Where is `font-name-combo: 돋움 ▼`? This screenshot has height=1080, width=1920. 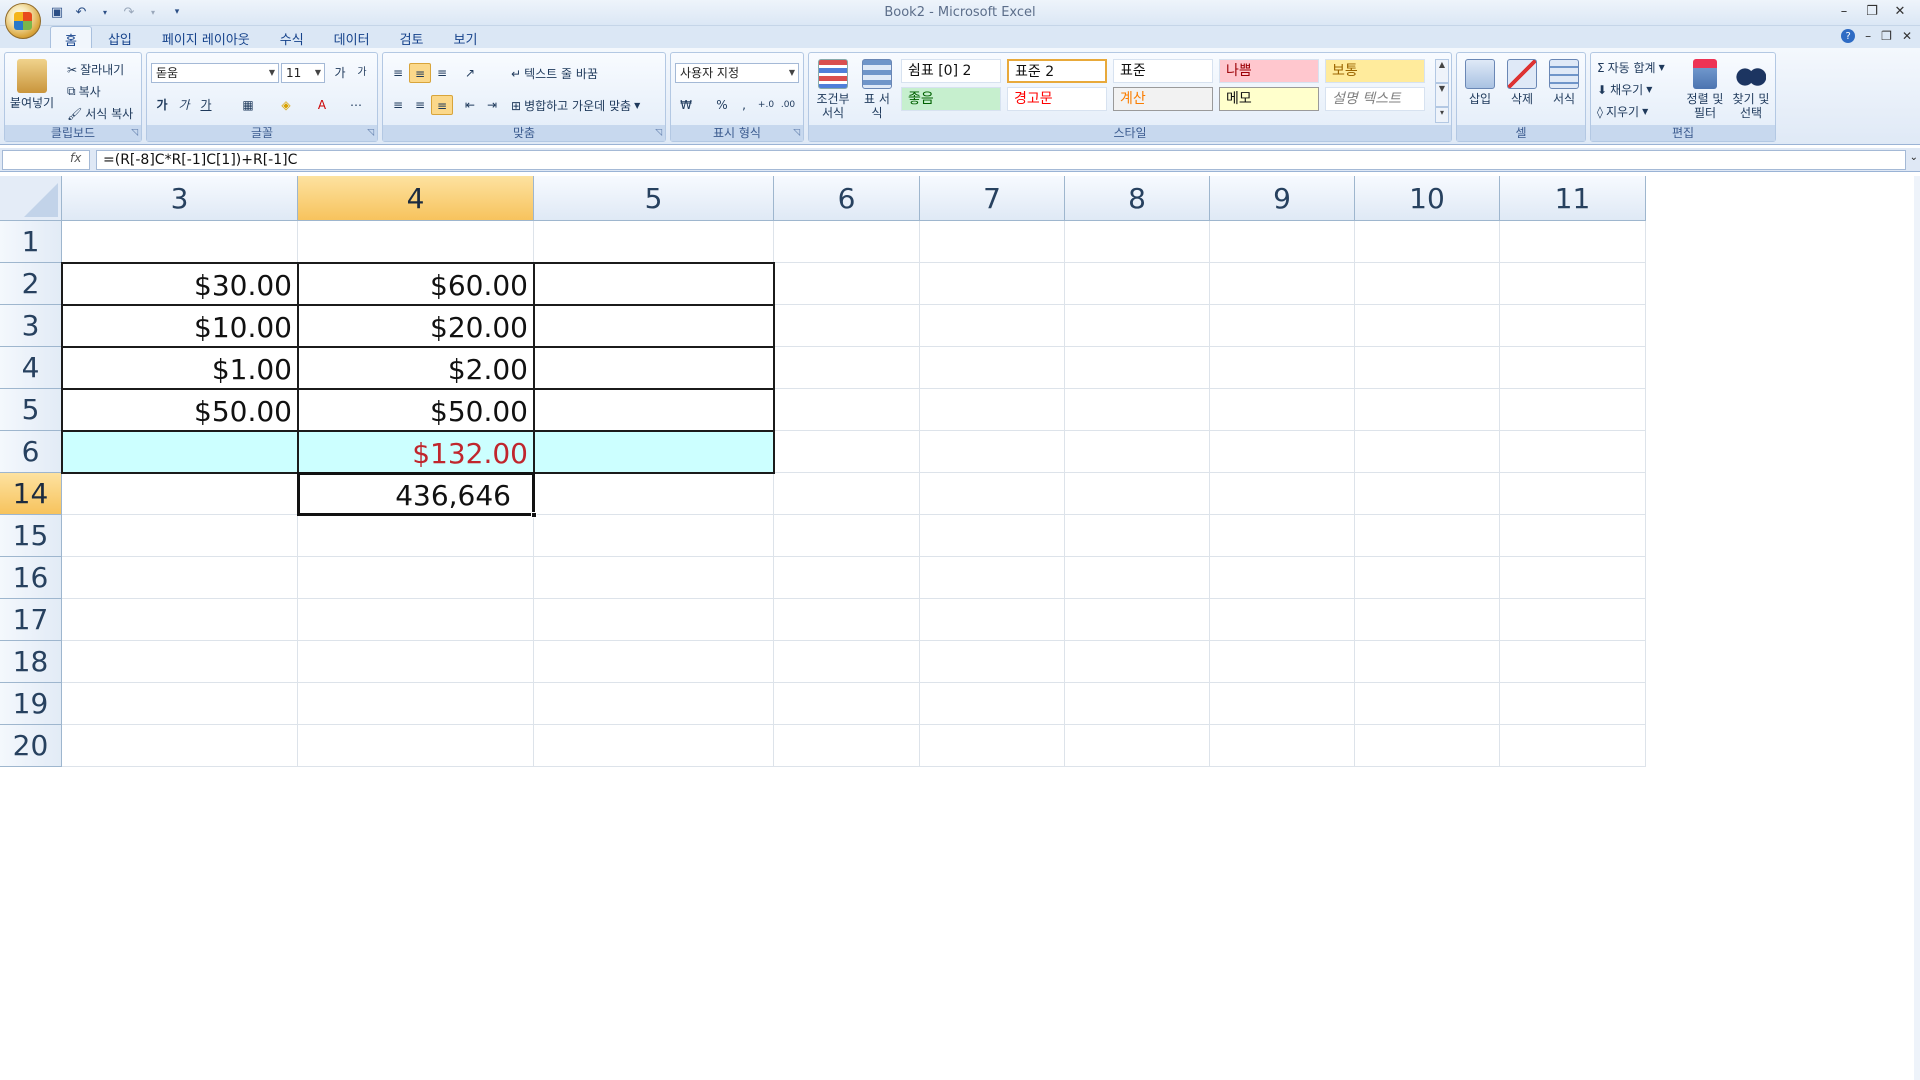 font-name-combo: 돋움 ▼ is located at coordinates (215, 73).